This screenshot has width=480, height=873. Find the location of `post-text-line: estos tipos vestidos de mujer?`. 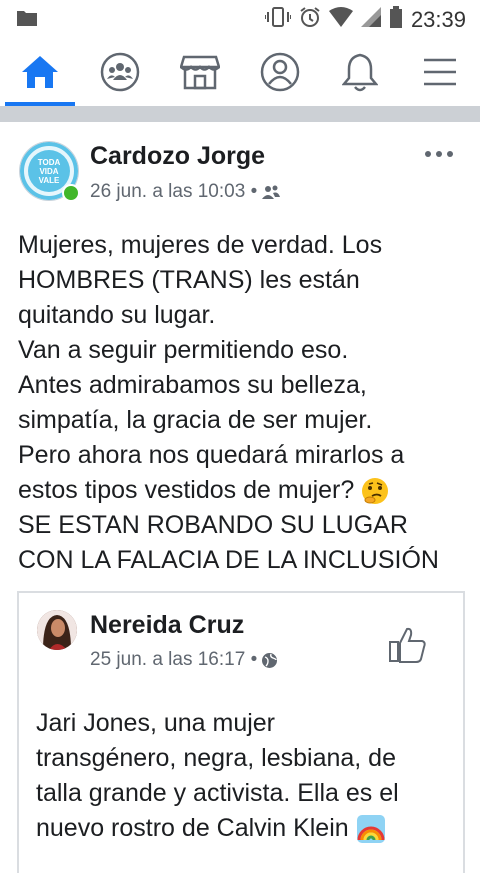

post-text-line: estos tipos vestidos de mujer? is located at coordinates (243, 490).